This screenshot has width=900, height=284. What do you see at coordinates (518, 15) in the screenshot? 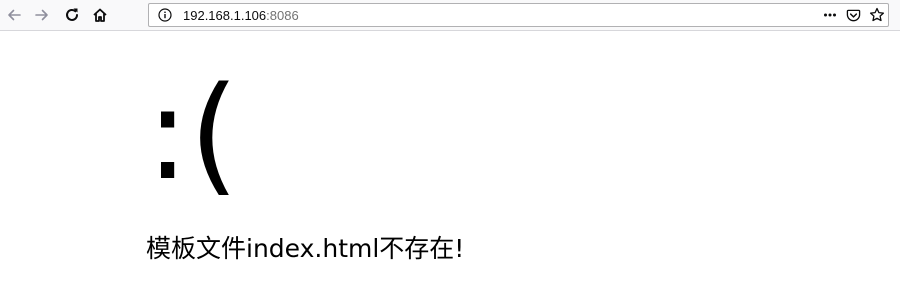
I see `url-bar: 192.168.1.106:8086` at bounding box center [518, 15].